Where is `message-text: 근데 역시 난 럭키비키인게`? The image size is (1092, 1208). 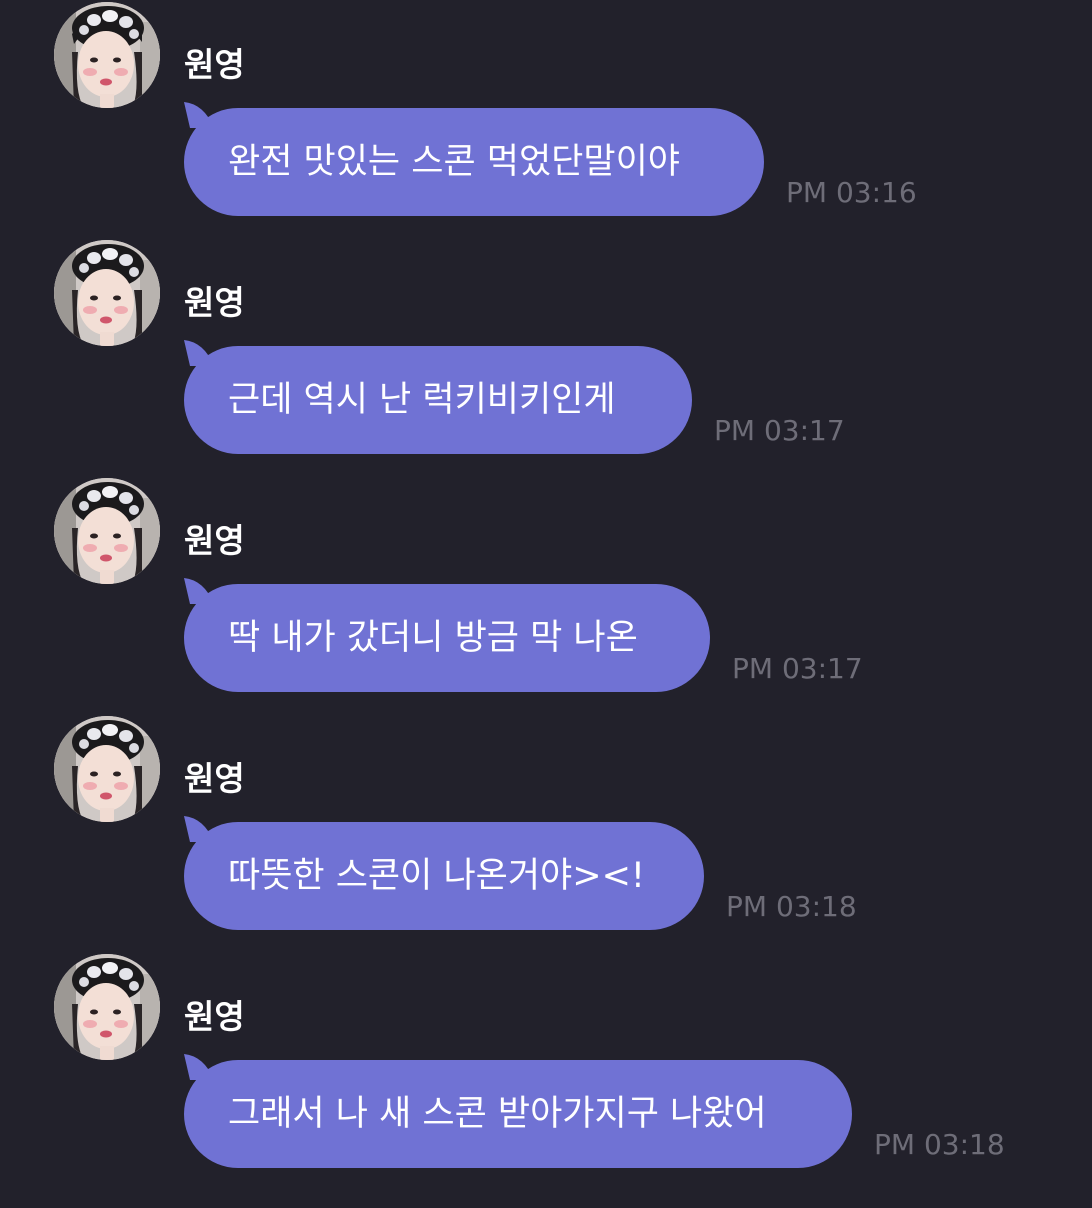
message-text: 근데 역시 난 럭키비키인게 is located at coordinates (422, 400).